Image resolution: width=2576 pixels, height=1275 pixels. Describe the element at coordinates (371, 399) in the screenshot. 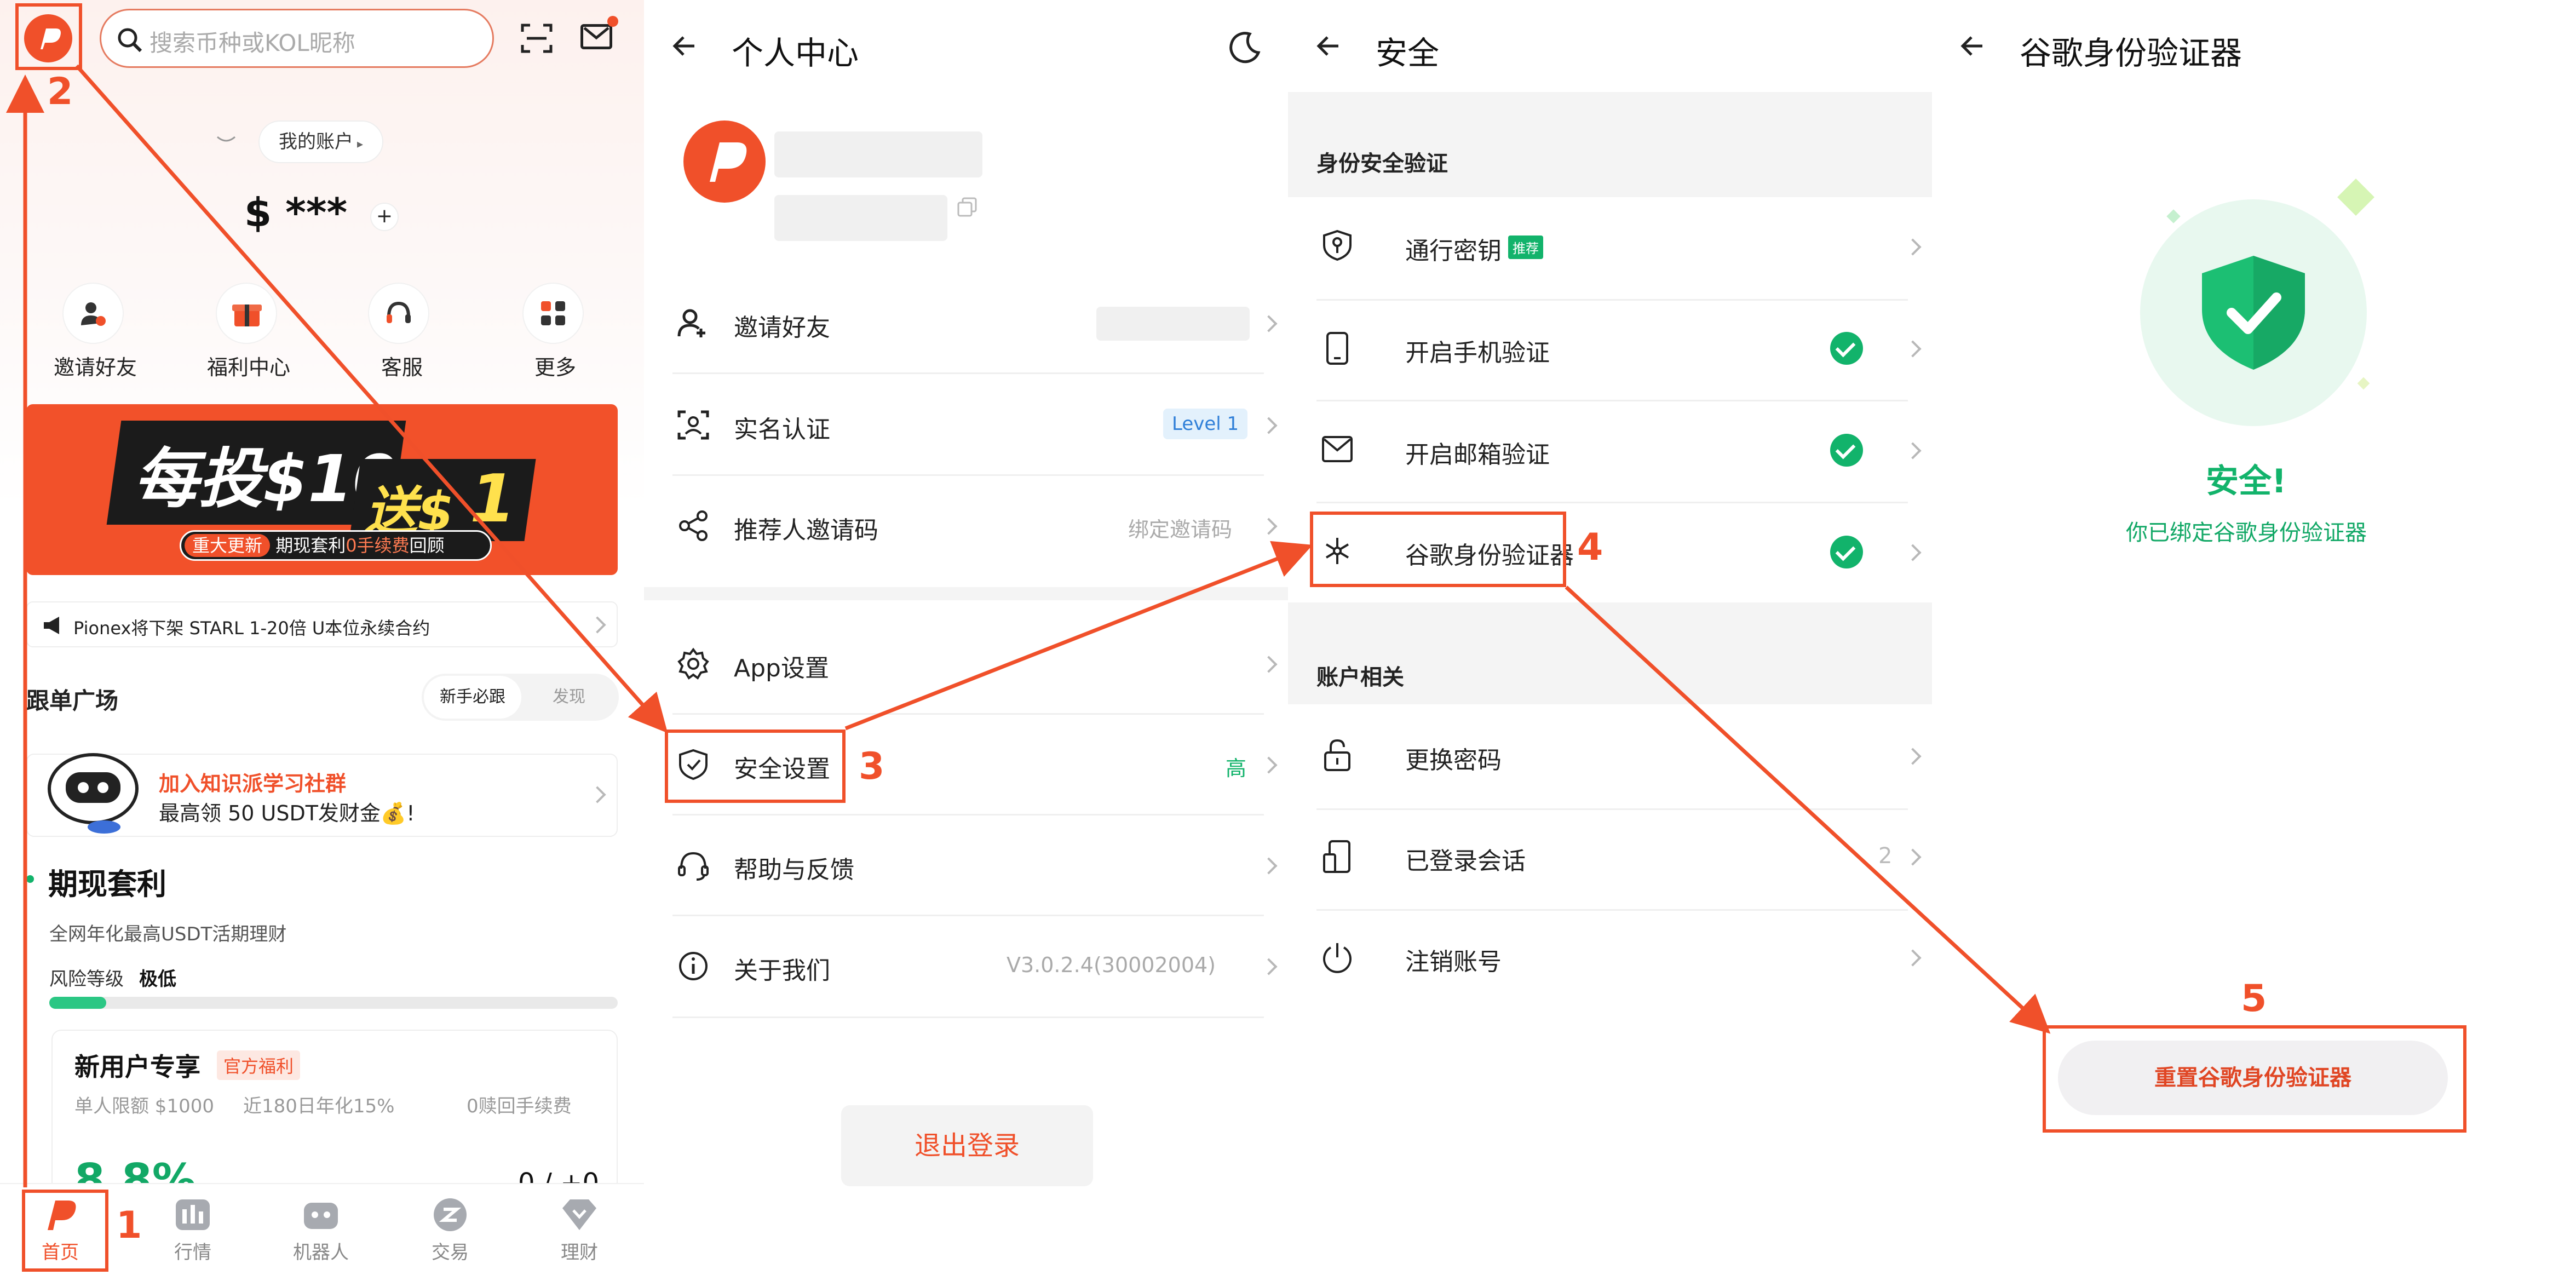

I see `arrow-logo-to-security` at that location.